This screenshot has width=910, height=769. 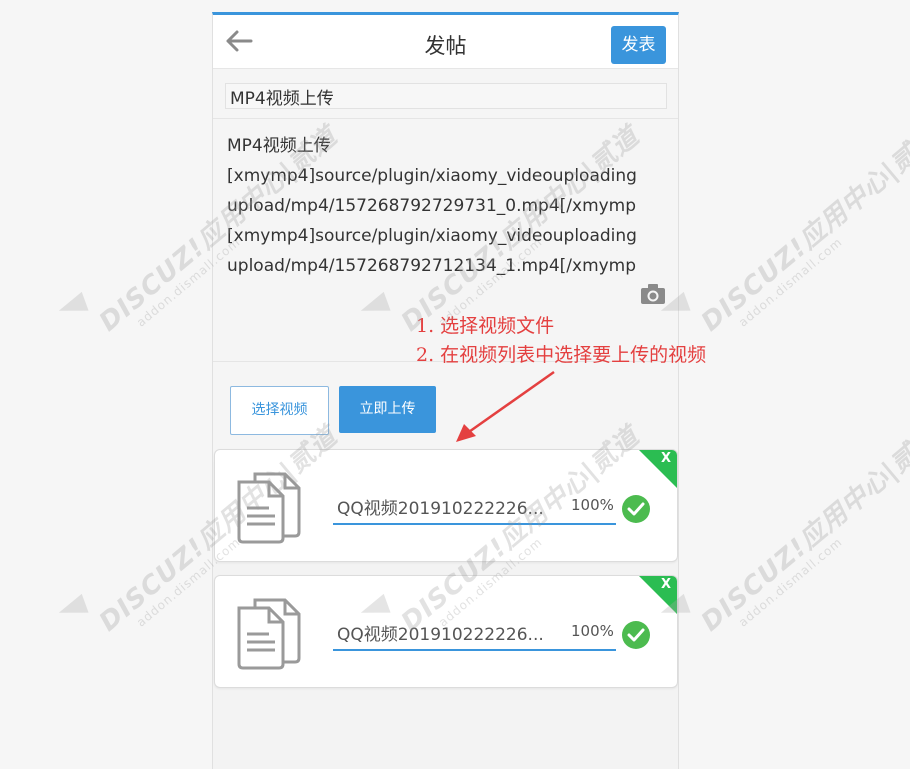 What do you see at coordinates (561, 355) in the screenshot?
I see `instruction-step-2: 2. 在视频列表中选择要上传的视频` at bounding box center [561, 355].